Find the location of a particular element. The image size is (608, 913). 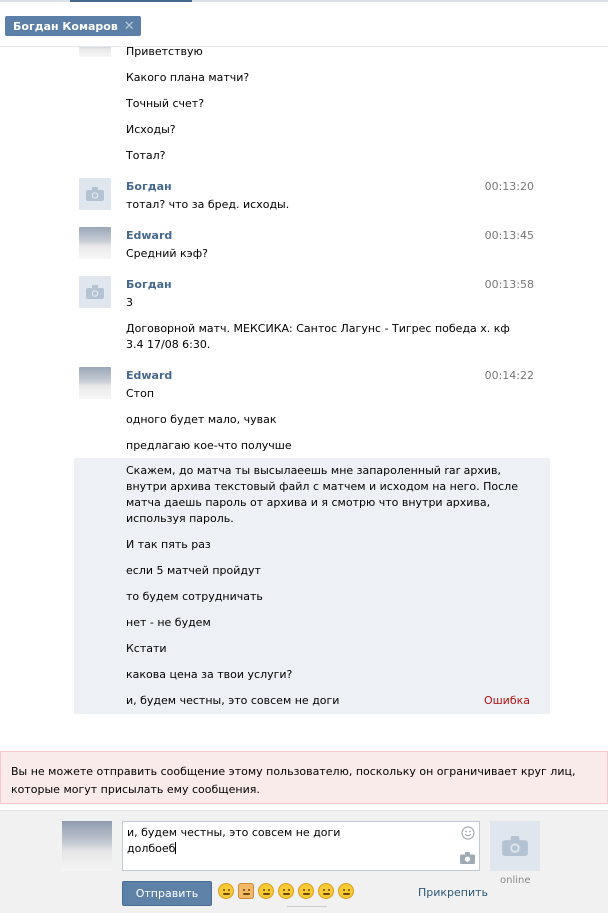

close-icon: ✕ is located at coordinates (129, 26).